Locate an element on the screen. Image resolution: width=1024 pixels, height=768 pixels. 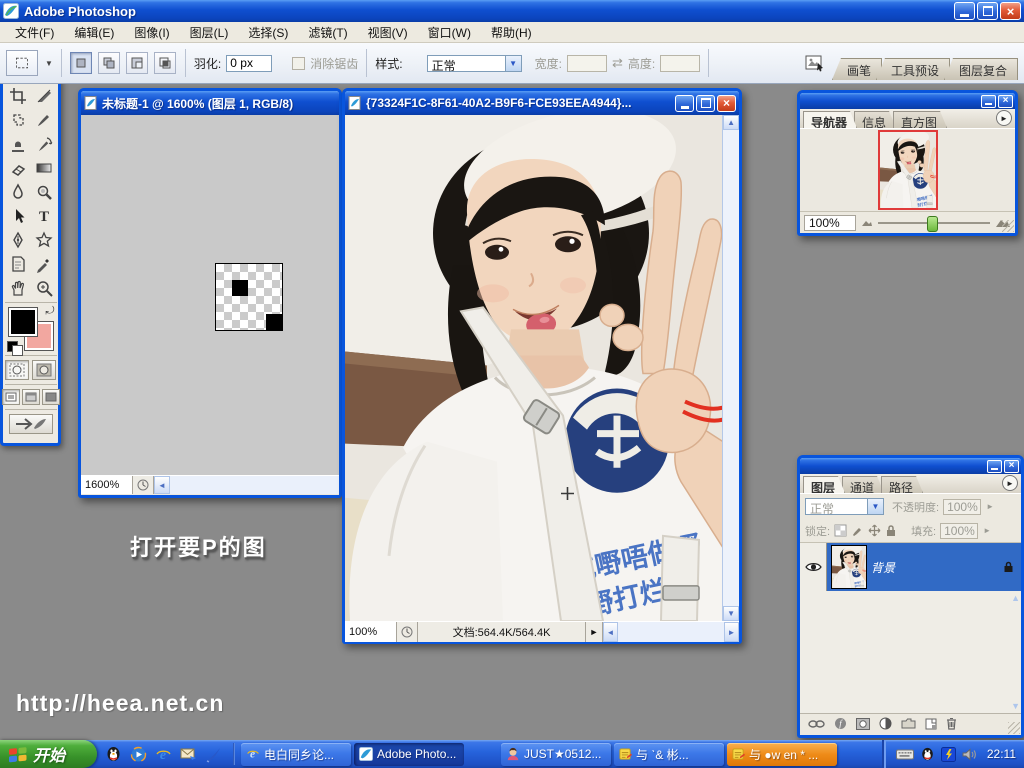
navigator-palette: × 导航器 信息 直方图 ► 100% is located at coordinates (907, 163).